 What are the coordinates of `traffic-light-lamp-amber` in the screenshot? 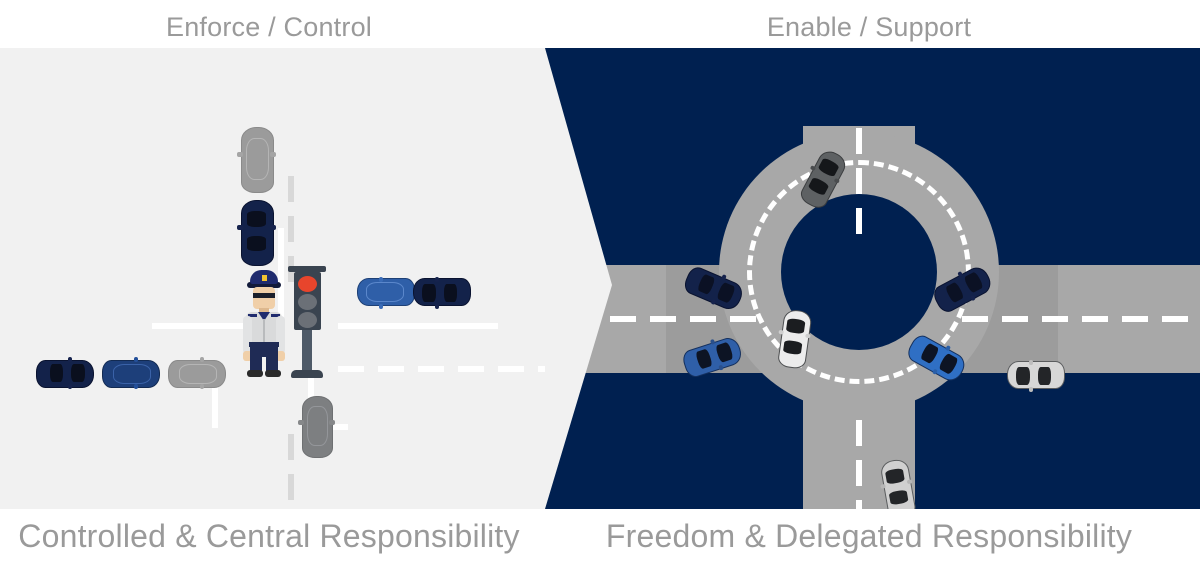 It's located at (307, 302).